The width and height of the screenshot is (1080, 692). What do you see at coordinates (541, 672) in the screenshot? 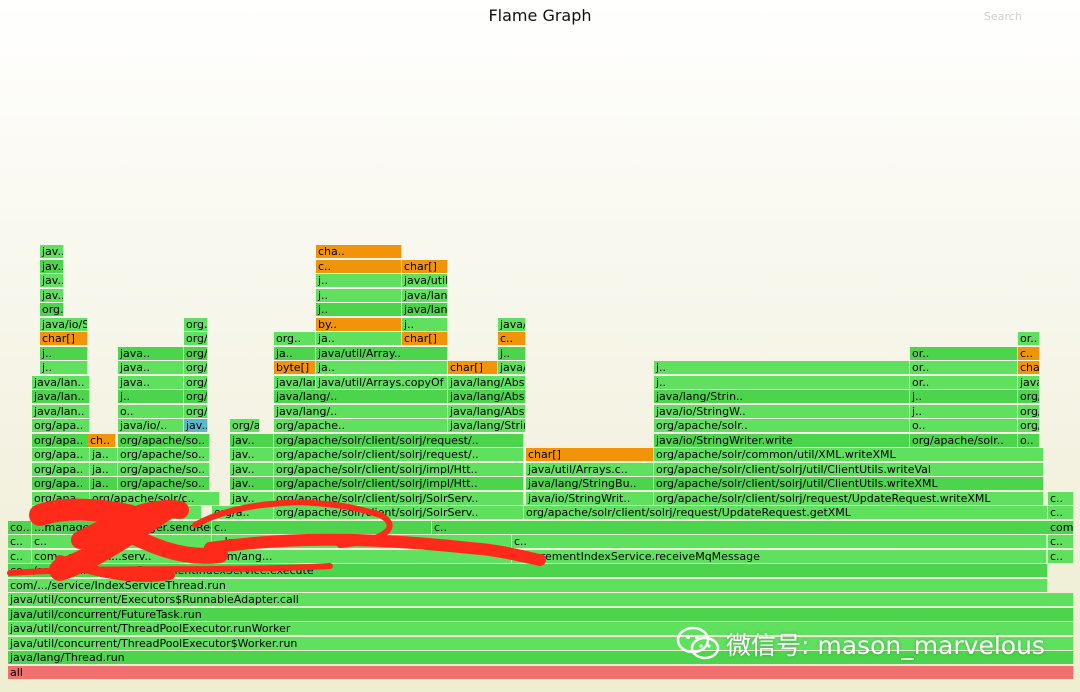
I see `flame-frame: all` at bounding box center [541, 672].